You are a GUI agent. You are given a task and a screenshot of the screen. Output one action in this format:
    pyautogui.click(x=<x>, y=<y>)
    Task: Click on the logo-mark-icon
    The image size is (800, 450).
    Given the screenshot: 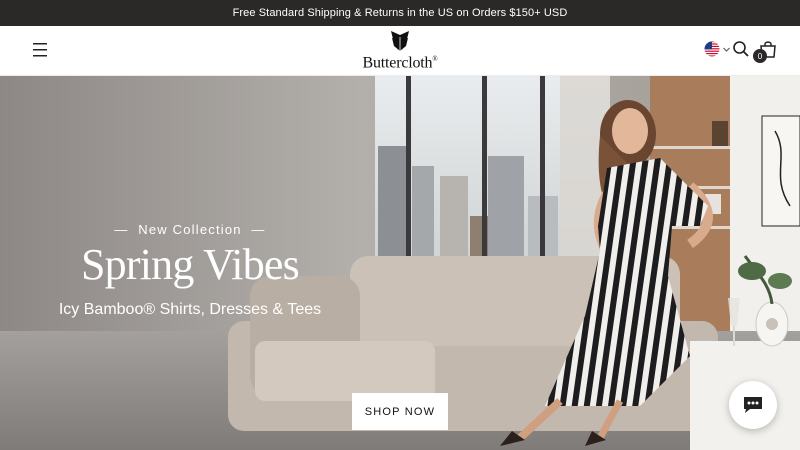 What is the action you would take?
    pyautogui.click(x=400, y=41)
    